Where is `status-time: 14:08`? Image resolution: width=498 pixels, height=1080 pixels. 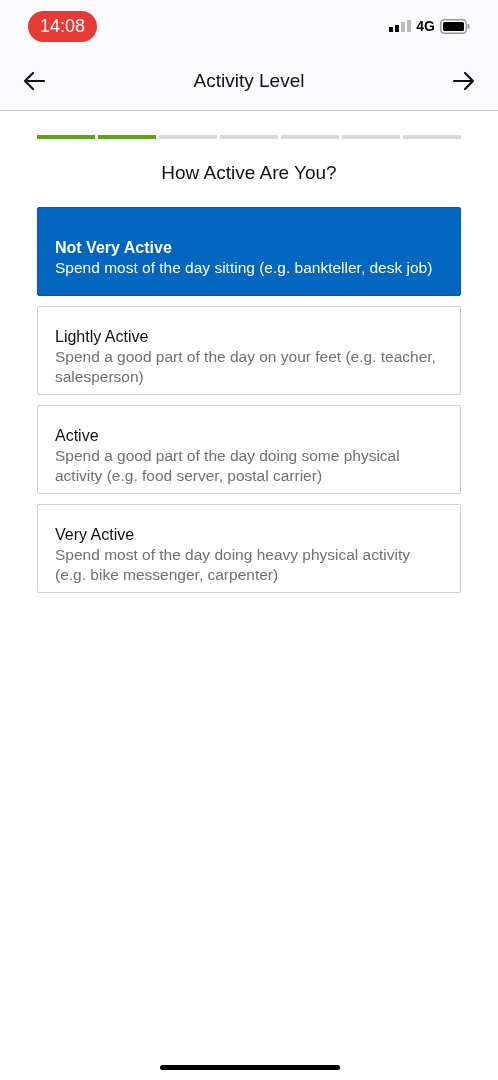
status-time: 14:08 is located at coordinates (63, 26).